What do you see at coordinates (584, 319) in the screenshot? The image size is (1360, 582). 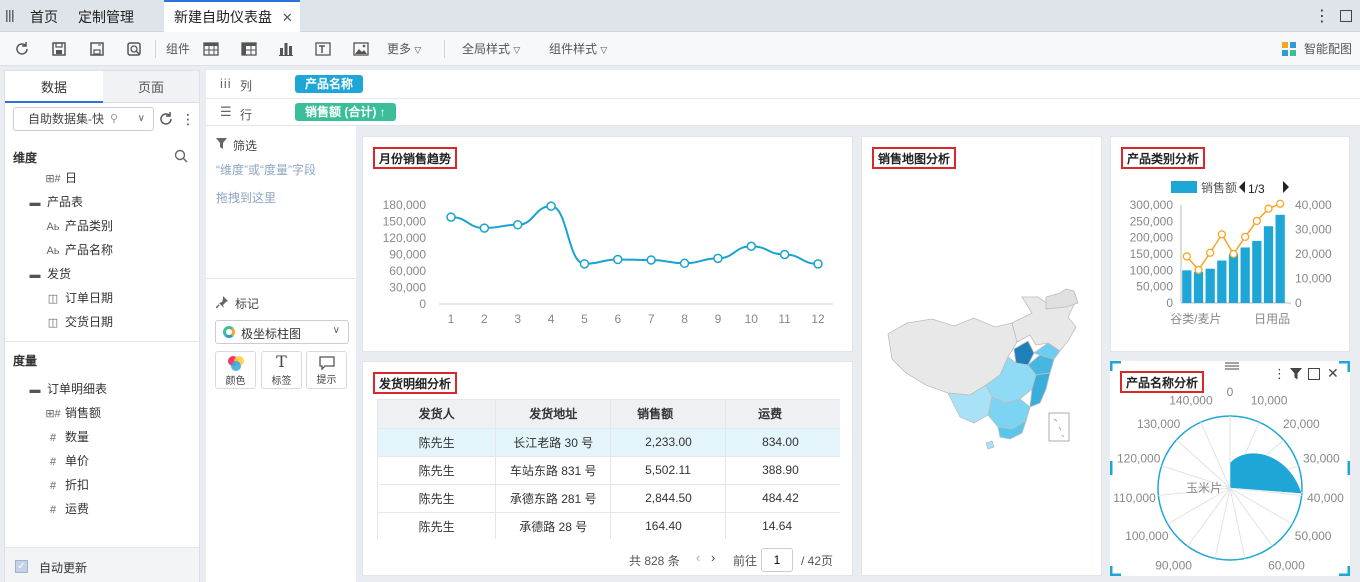 I see `x-tick-label: 5` at bounding box center [584, 319].